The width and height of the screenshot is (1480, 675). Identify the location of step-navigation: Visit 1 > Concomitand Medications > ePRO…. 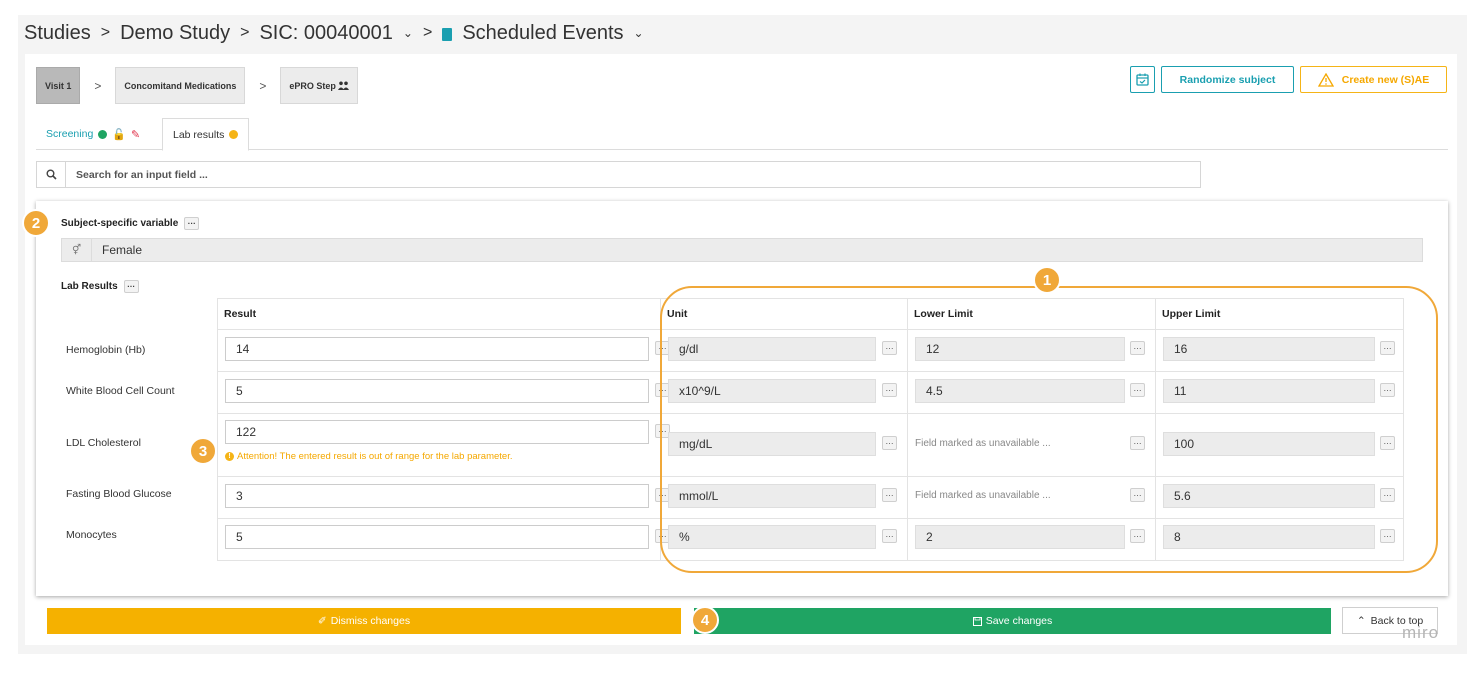
(197, 85).